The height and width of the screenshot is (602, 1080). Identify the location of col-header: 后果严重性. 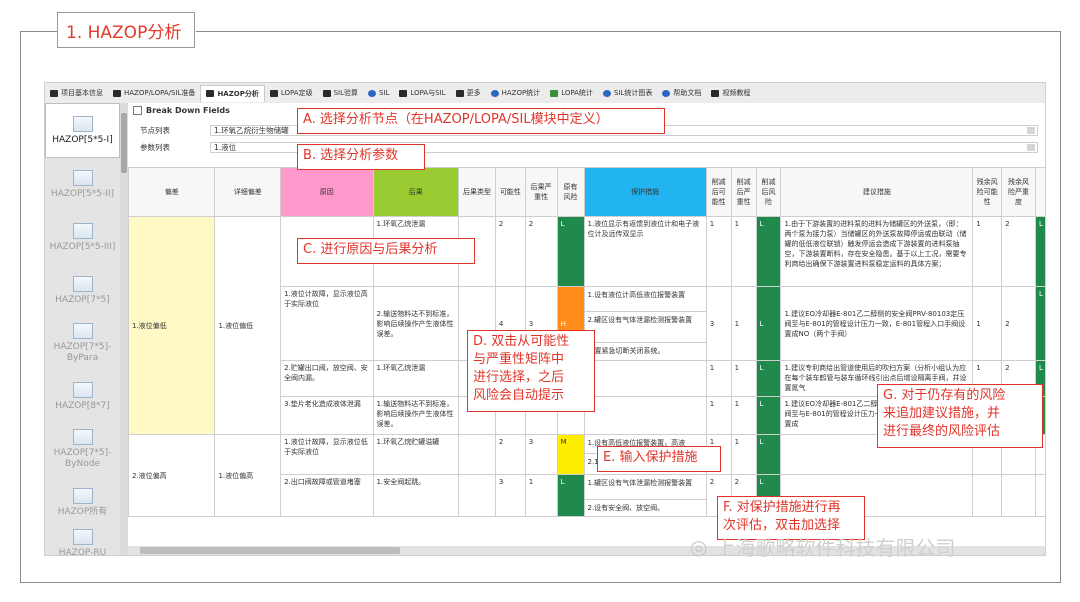
(541, 192).